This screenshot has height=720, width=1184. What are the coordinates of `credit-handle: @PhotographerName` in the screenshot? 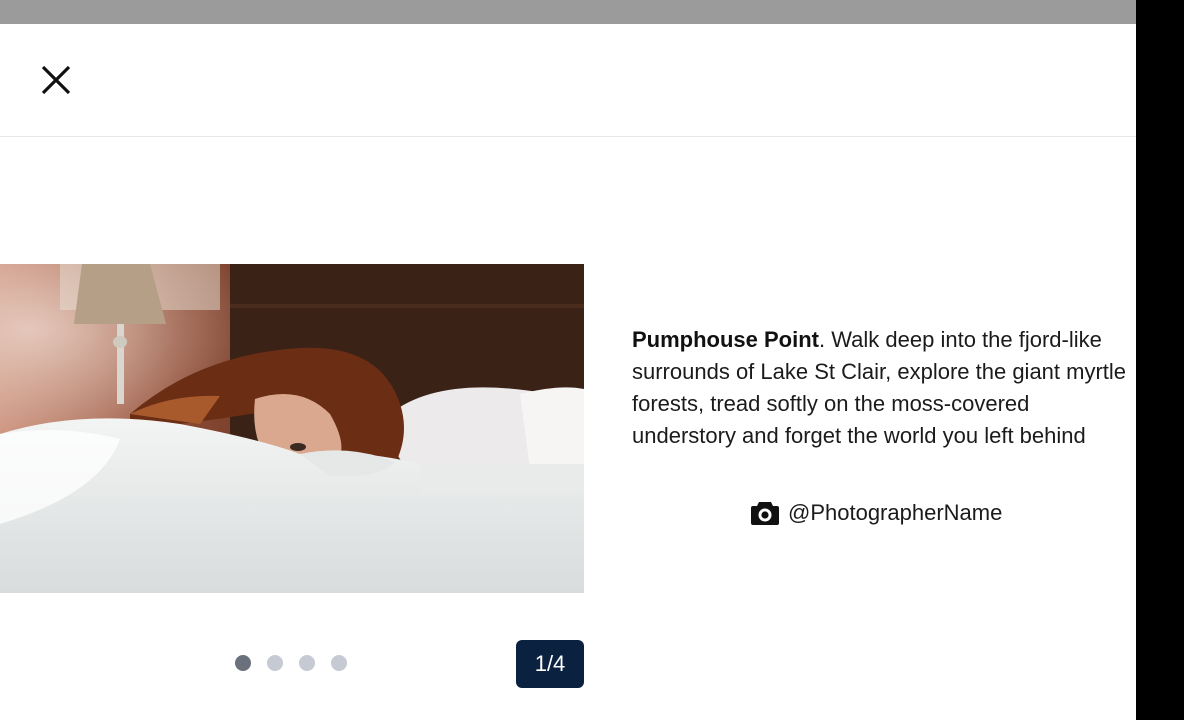 It's located at (895, 512).